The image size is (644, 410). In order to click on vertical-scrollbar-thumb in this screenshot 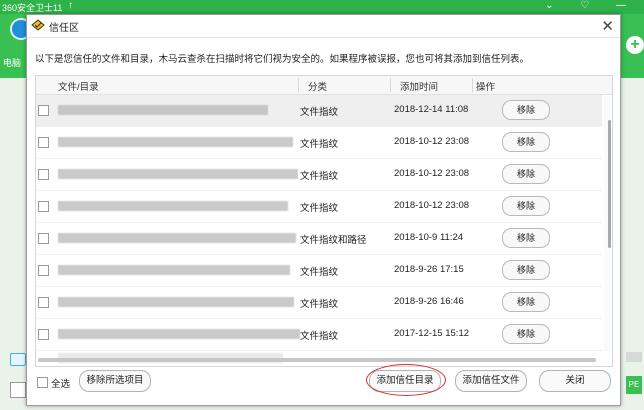, I will do `click(609, 184)`.